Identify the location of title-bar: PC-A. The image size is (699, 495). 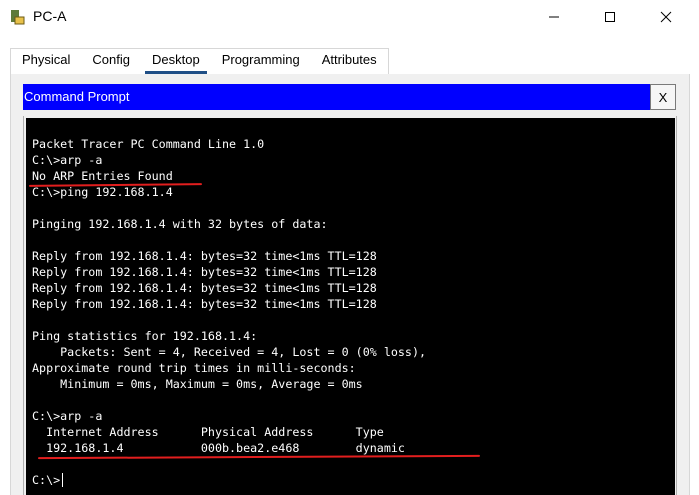
(349, 17).